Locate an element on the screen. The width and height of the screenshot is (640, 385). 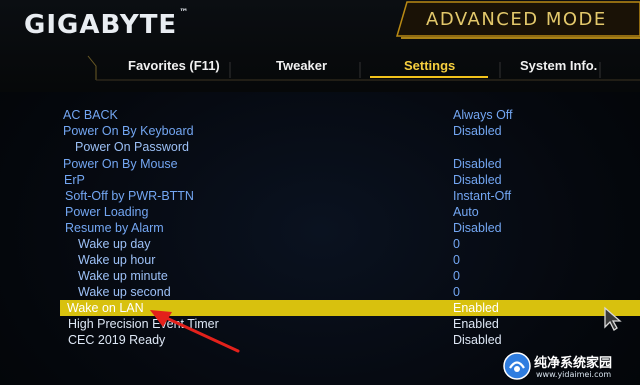
watermark: 纯净系统家园 www.yidaimei.com is located at coordinates (568, 366).